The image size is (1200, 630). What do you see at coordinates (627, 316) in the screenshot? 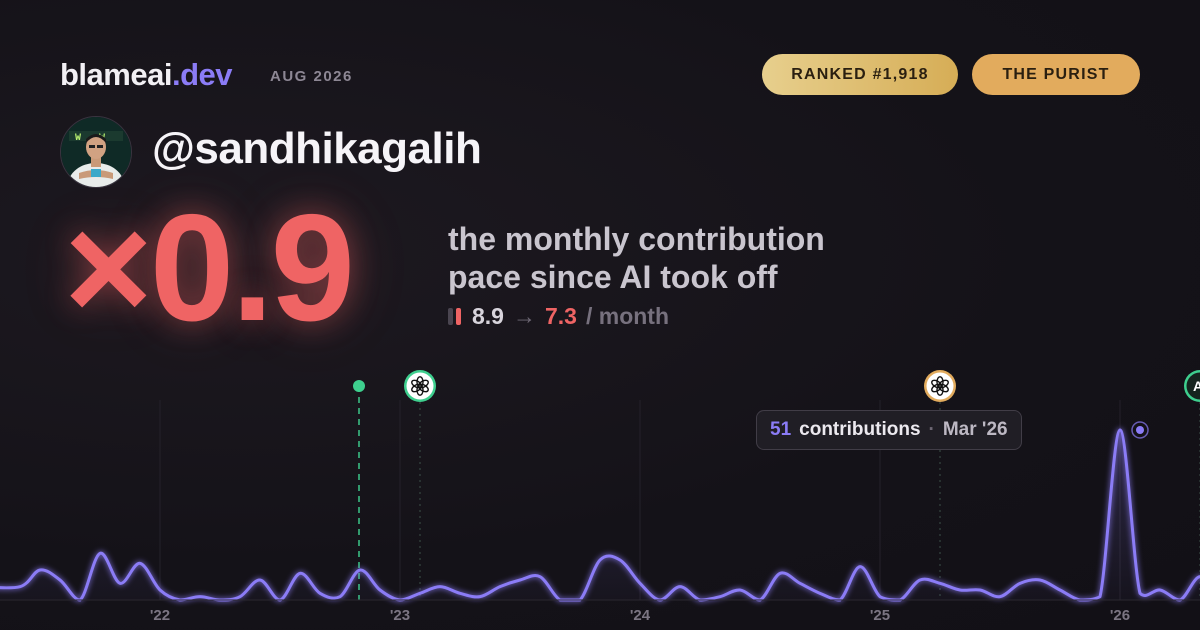
I see `pace-unit: / month` at bounding box center [627, 316].